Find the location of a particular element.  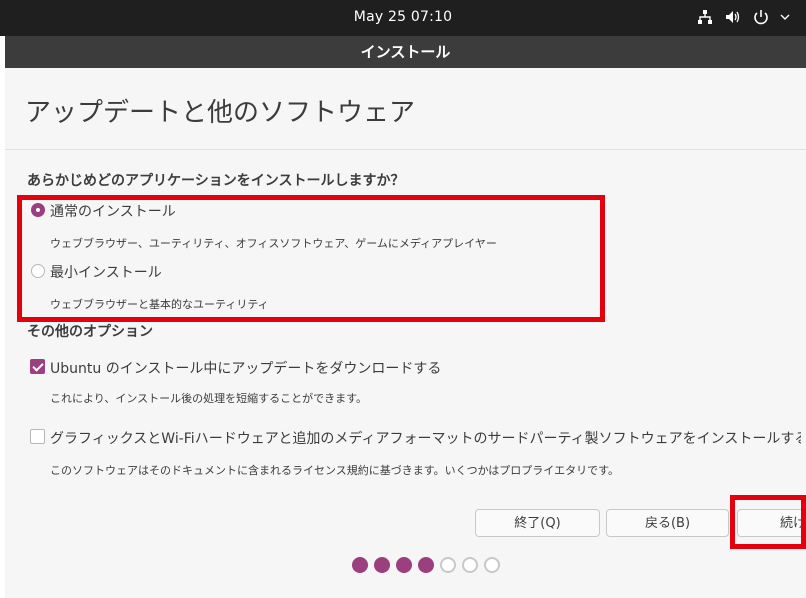

minimal-install-radio is located at coordinates (38, 271).